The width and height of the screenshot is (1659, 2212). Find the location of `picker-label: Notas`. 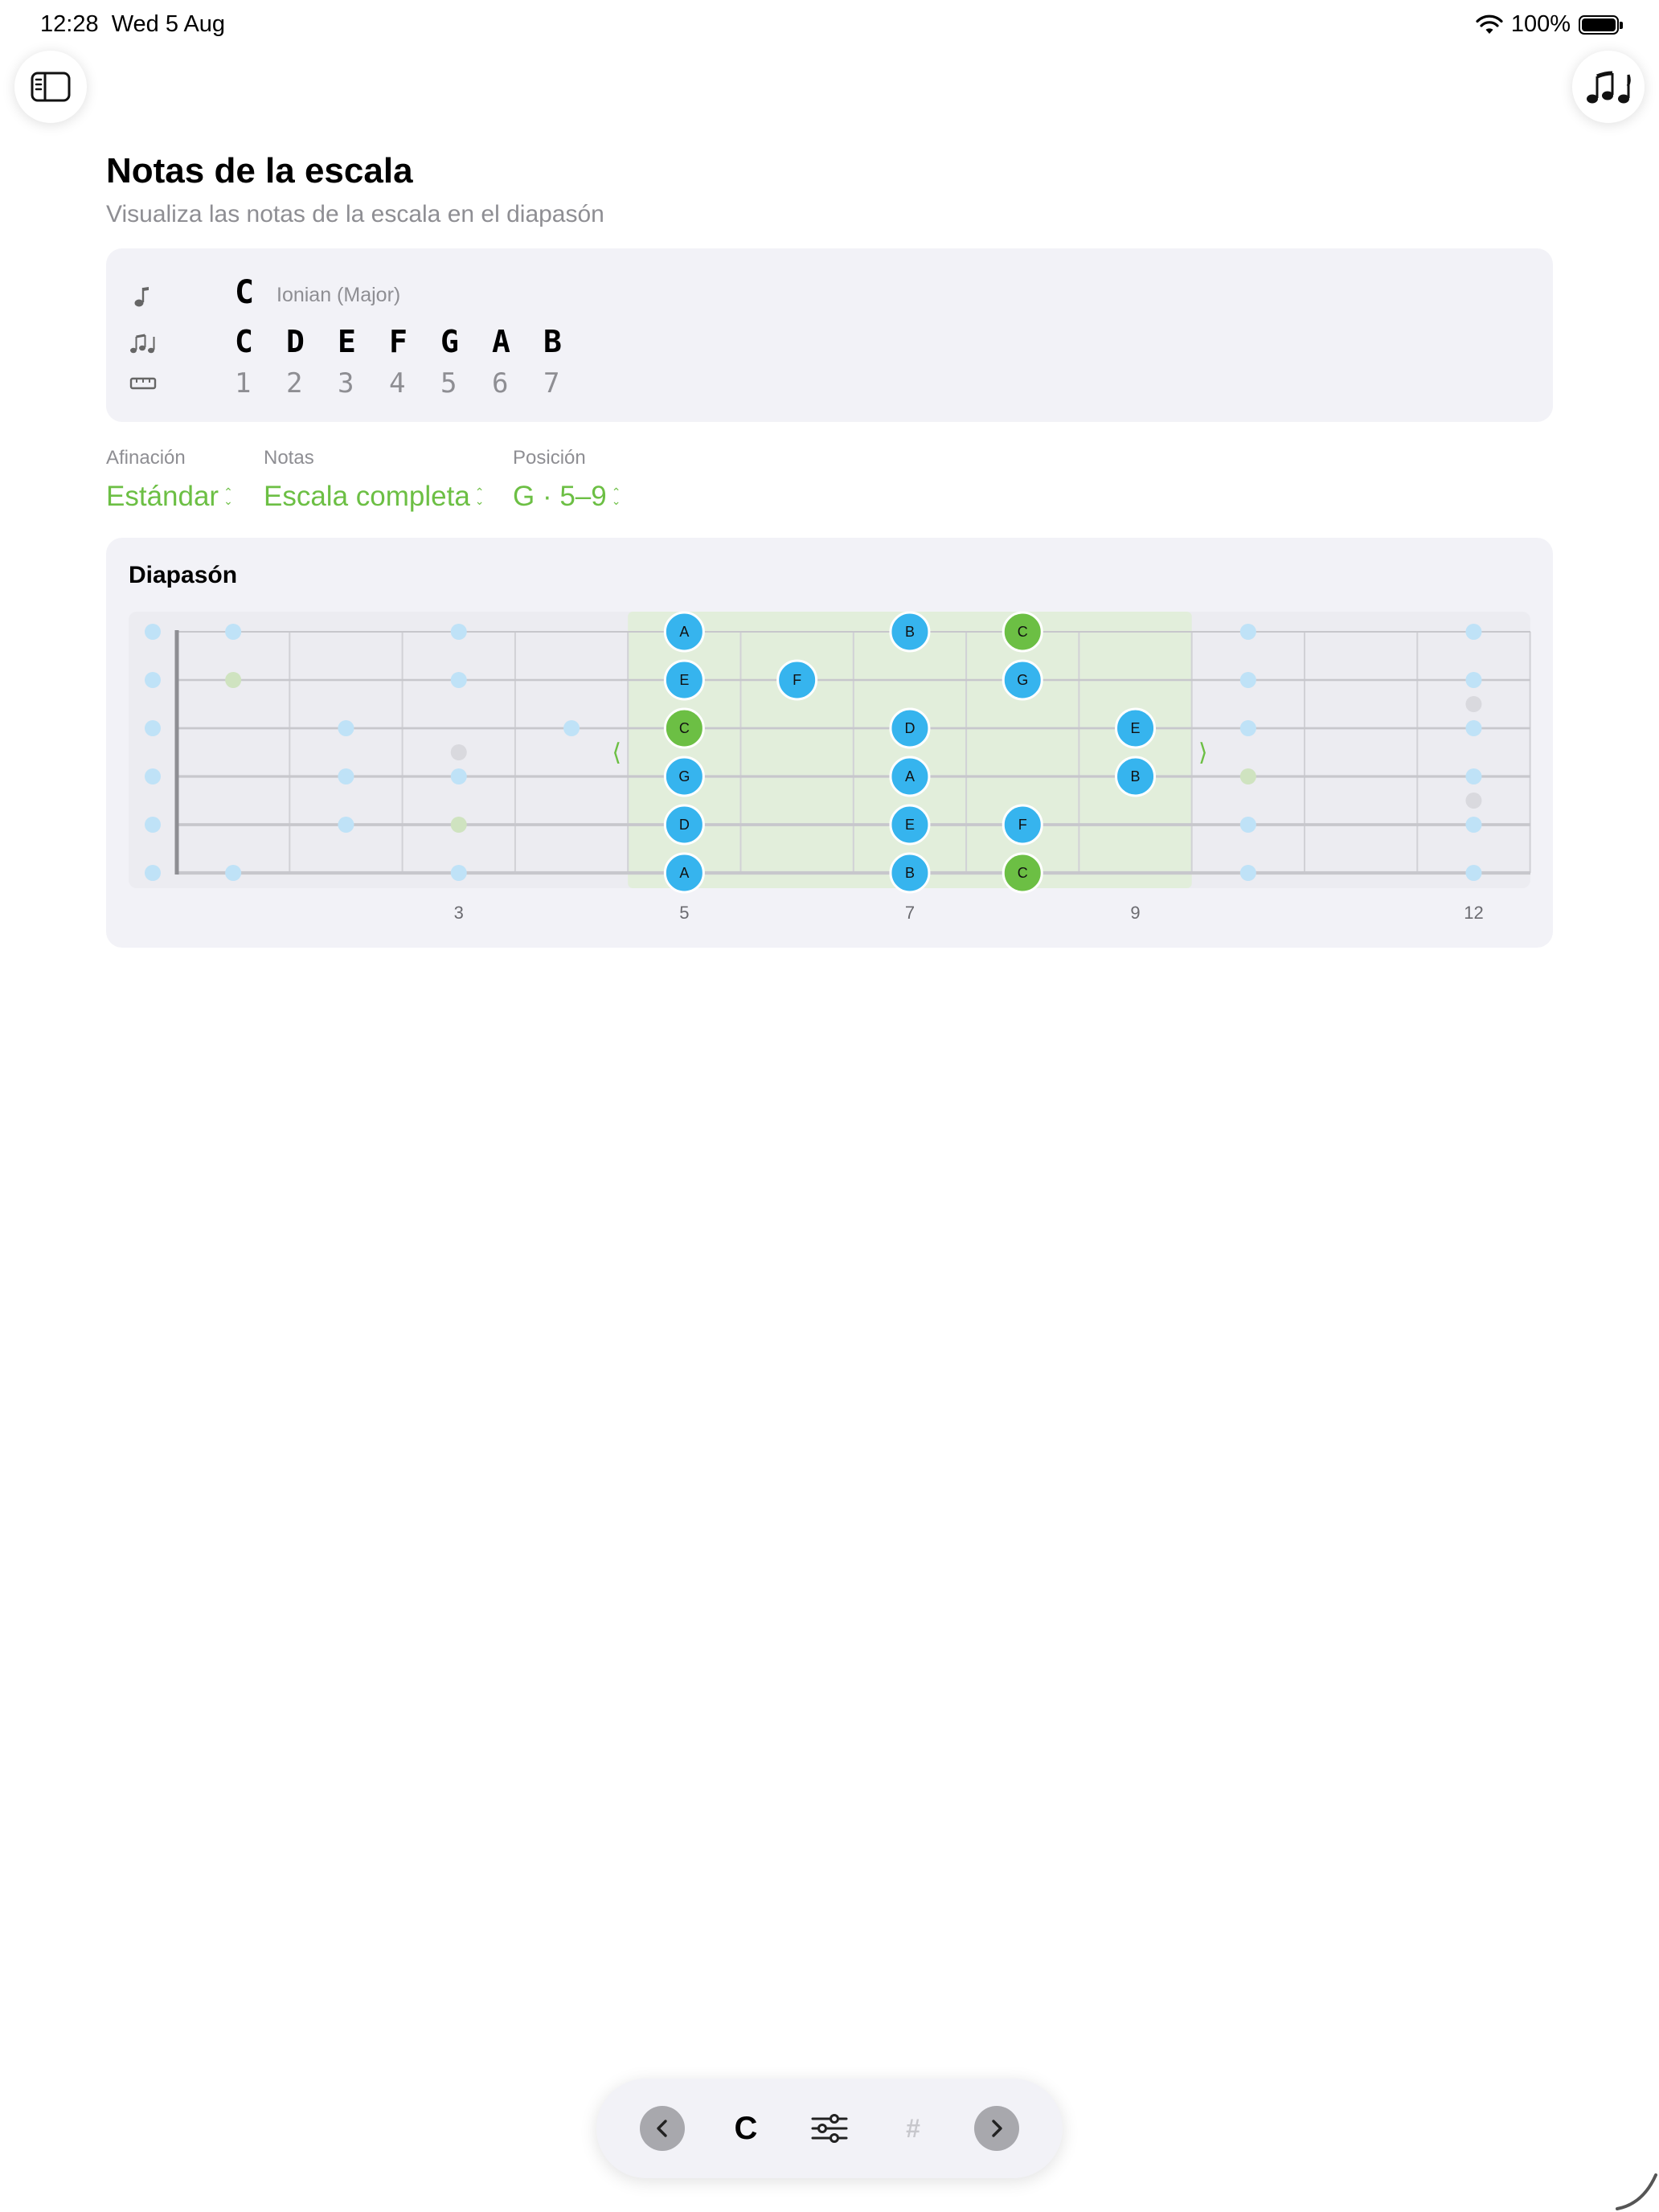

picker-label: Notas is located at coordinates (289, 458).